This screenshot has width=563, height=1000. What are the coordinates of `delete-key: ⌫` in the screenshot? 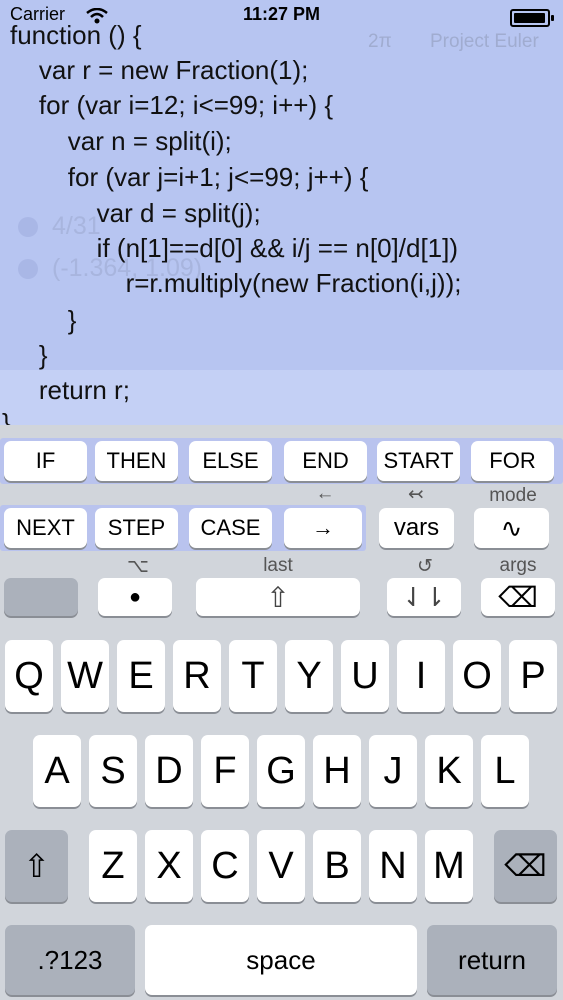 It's located at (525, 866).